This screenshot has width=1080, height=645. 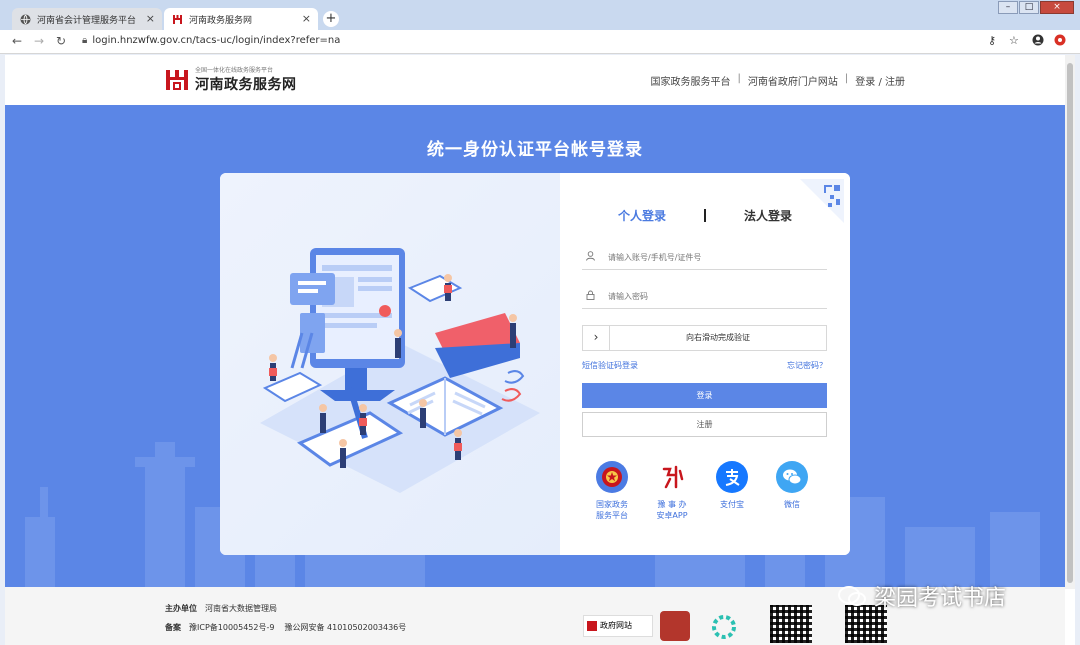 I want to click on login-type-tabs: 个人登录 法人登录, so click(x=705, y=215).